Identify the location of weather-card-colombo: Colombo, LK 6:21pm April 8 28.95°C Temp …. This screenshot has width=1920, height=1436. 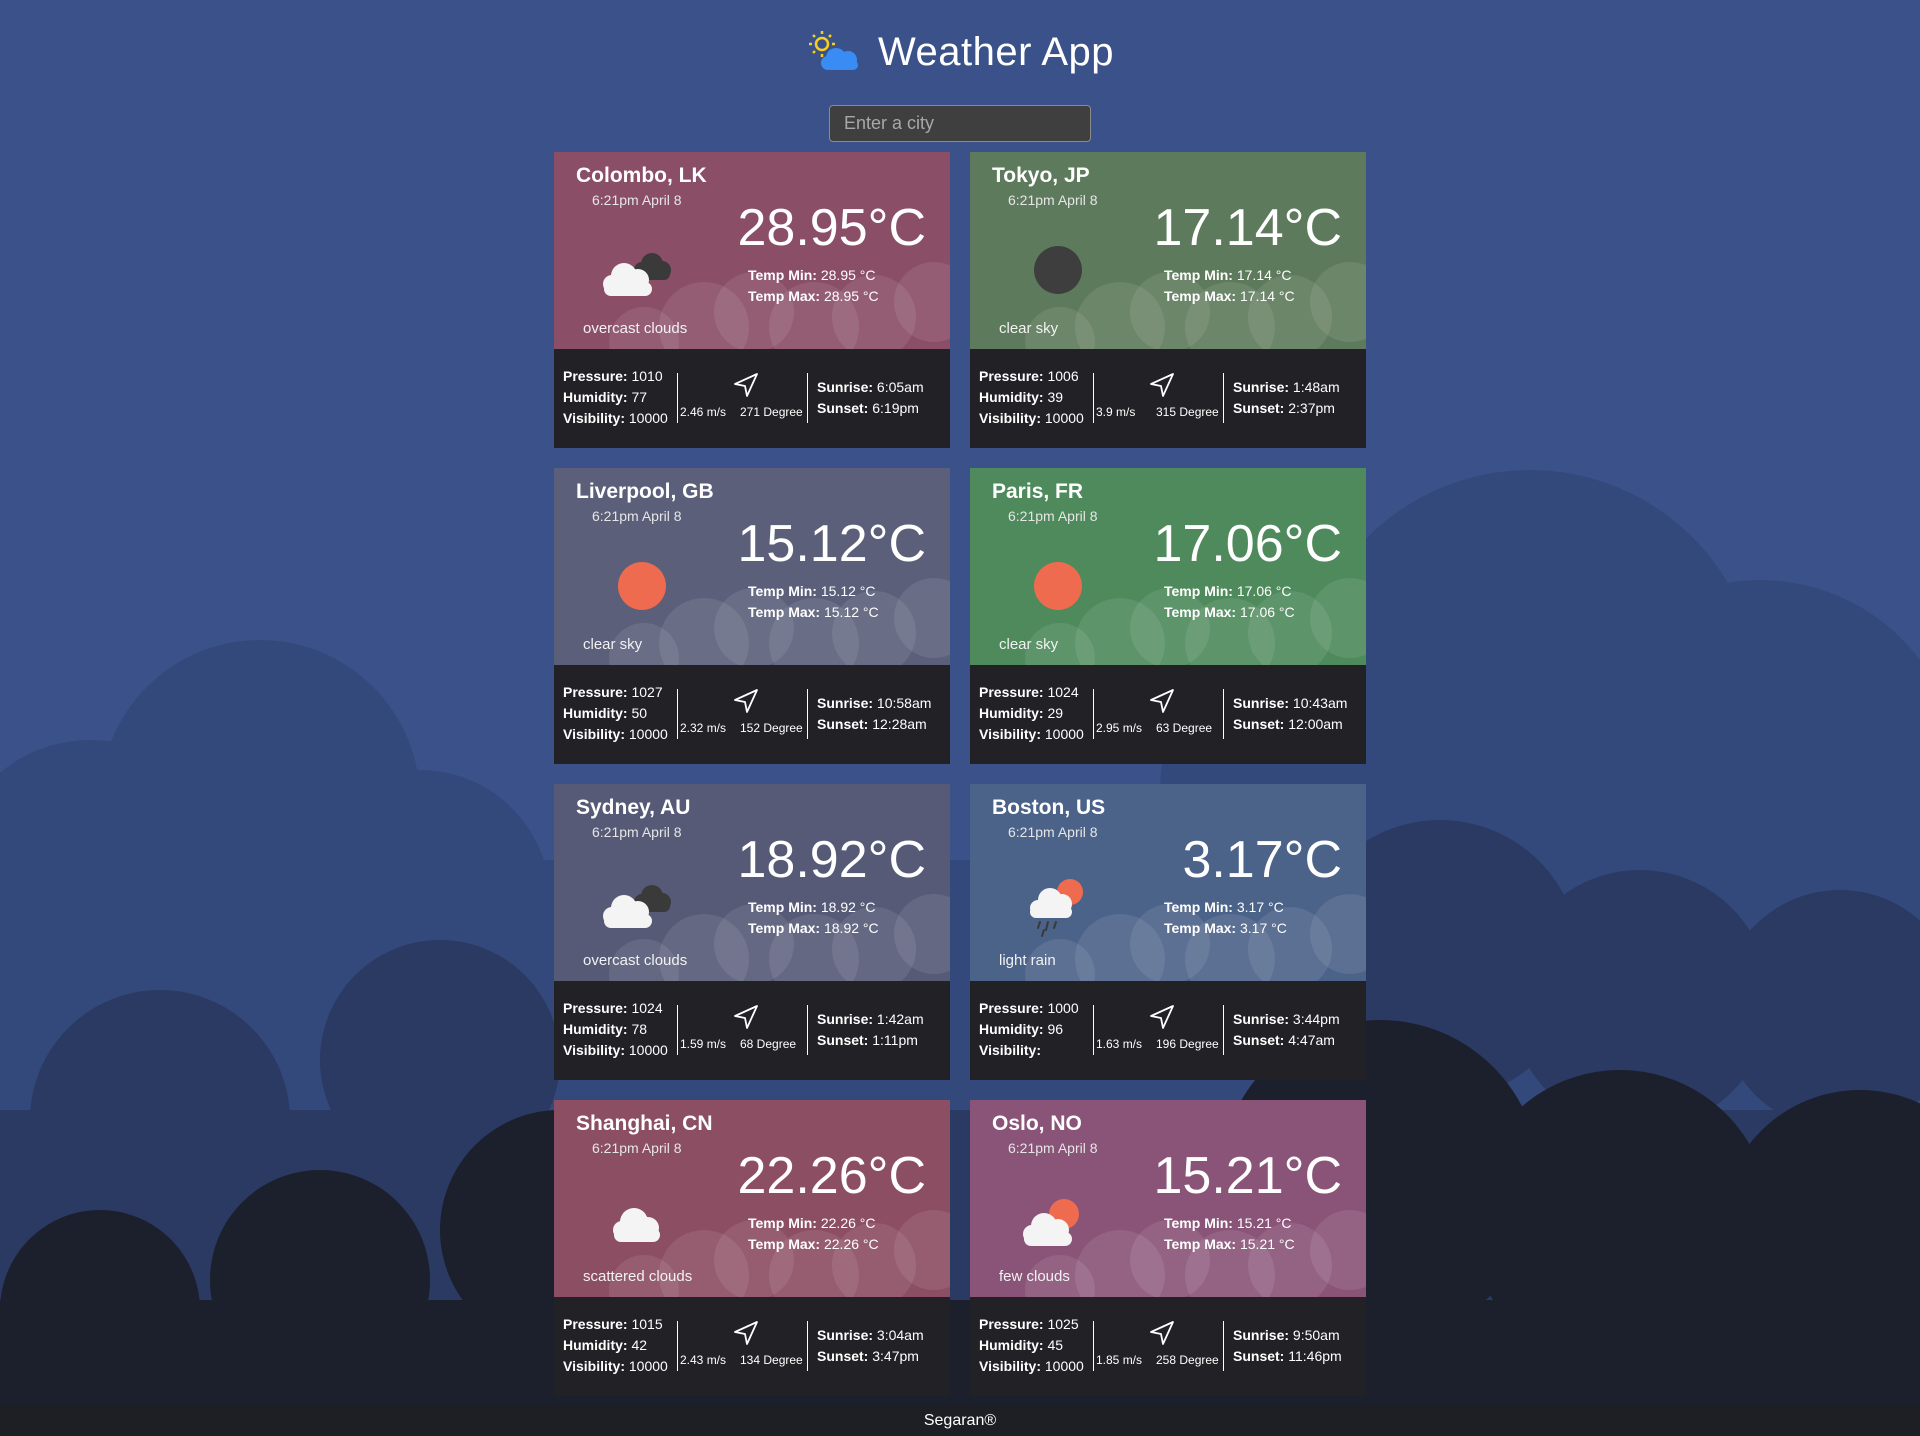
(752, 300).